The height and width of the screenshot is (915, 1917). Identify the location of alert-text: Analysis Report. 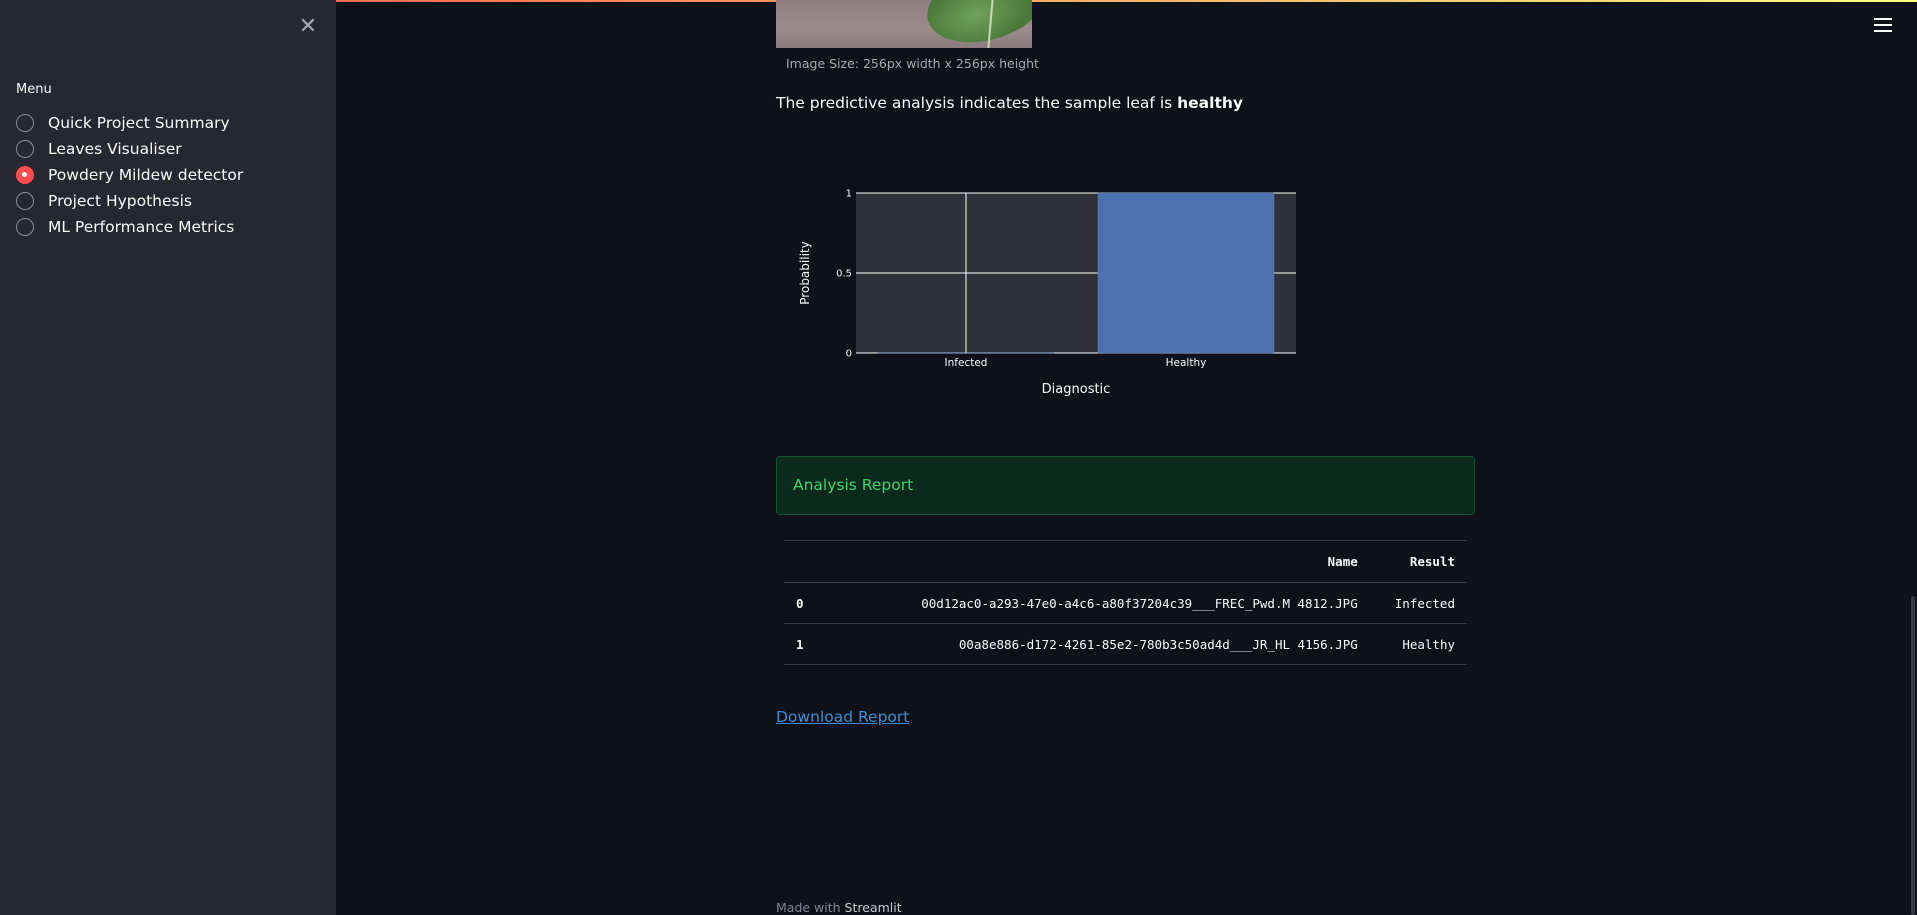
(853, 485).